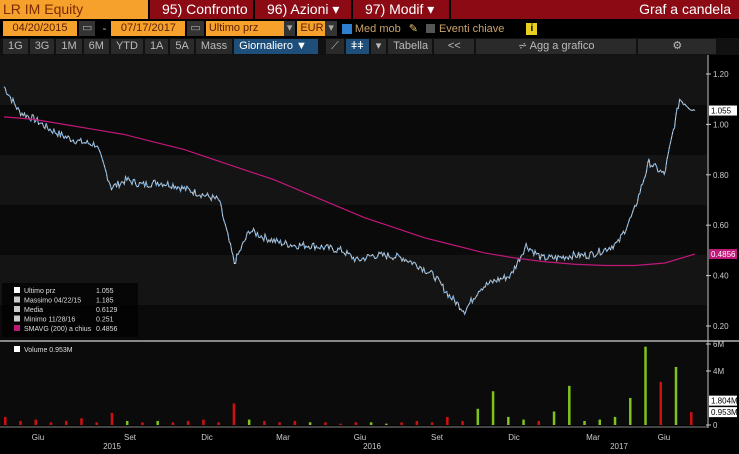 Image resolution: width=739 pixels, height=454 pixels. What do you see at coordinates (721, 326) in the screenshot?
I see `price-tick-label: 0.20` at bounding box center [721, 326].